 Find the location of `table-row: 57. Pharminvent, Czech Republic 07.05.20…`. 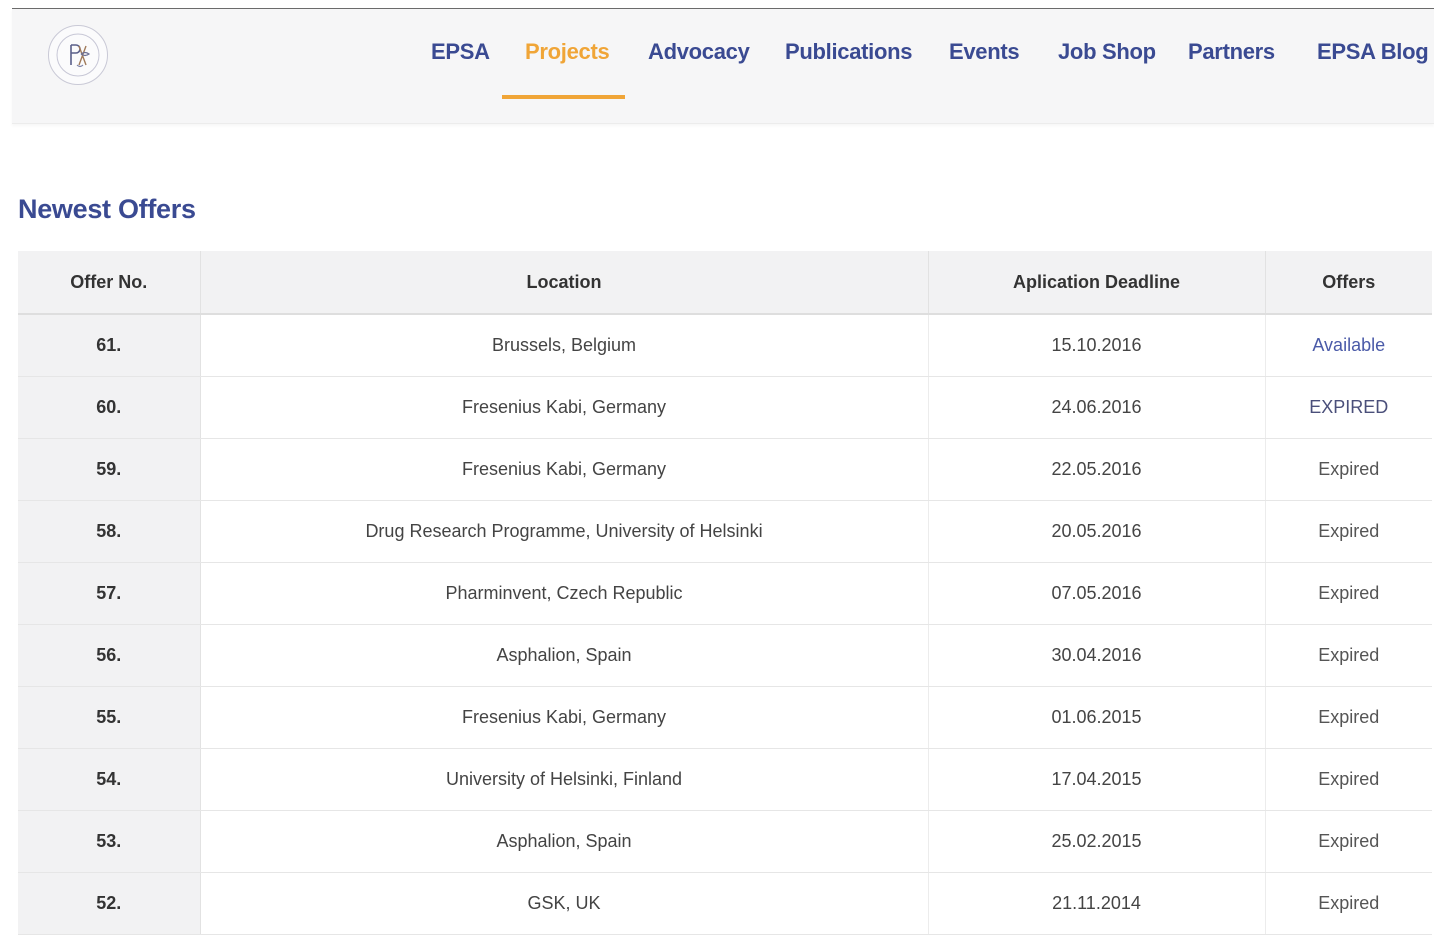

table-row: 57. Pharminvent, Czech Republic 07.05.20… is located at coordinates (725, 593).